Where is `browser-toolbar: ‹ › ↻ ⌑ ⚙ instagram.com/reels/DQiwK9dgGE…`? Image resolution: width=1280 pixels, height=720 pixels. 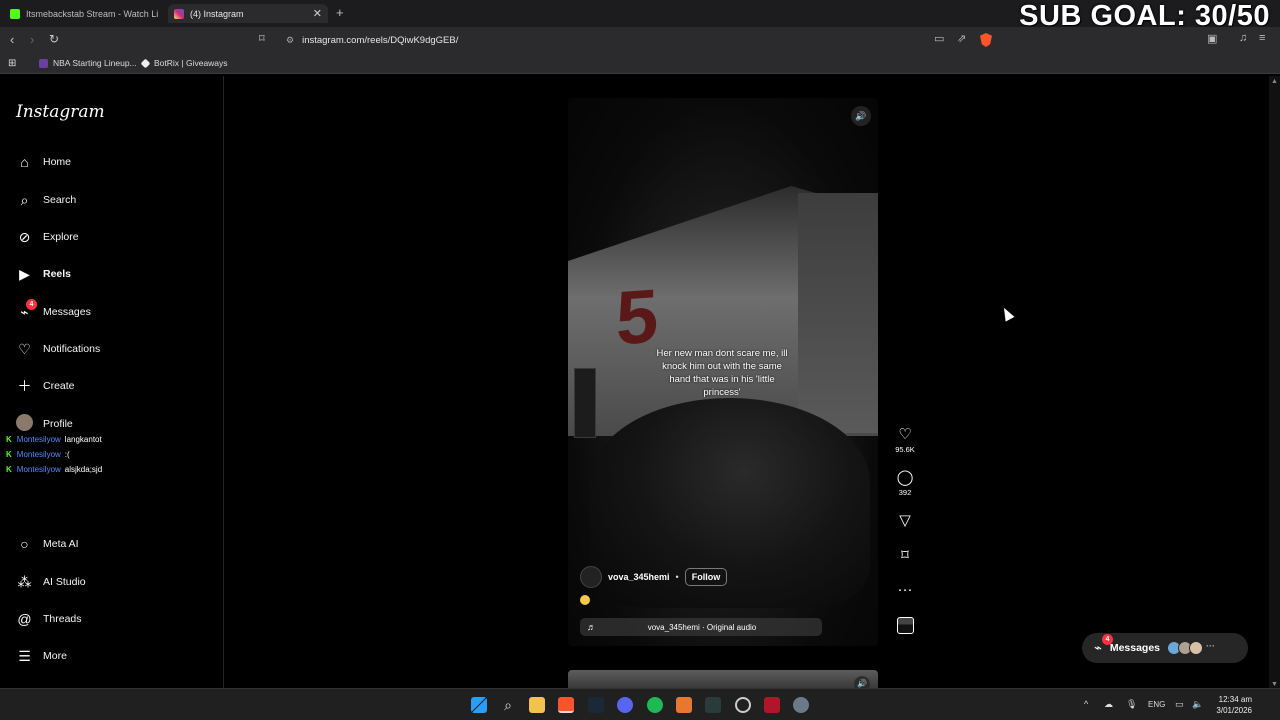
browser-toolbar: ‹ › ↻ ⌑ ⚙ instagram.com/reels/DQiwK9dgGE… is located at coordinates (640, 40).